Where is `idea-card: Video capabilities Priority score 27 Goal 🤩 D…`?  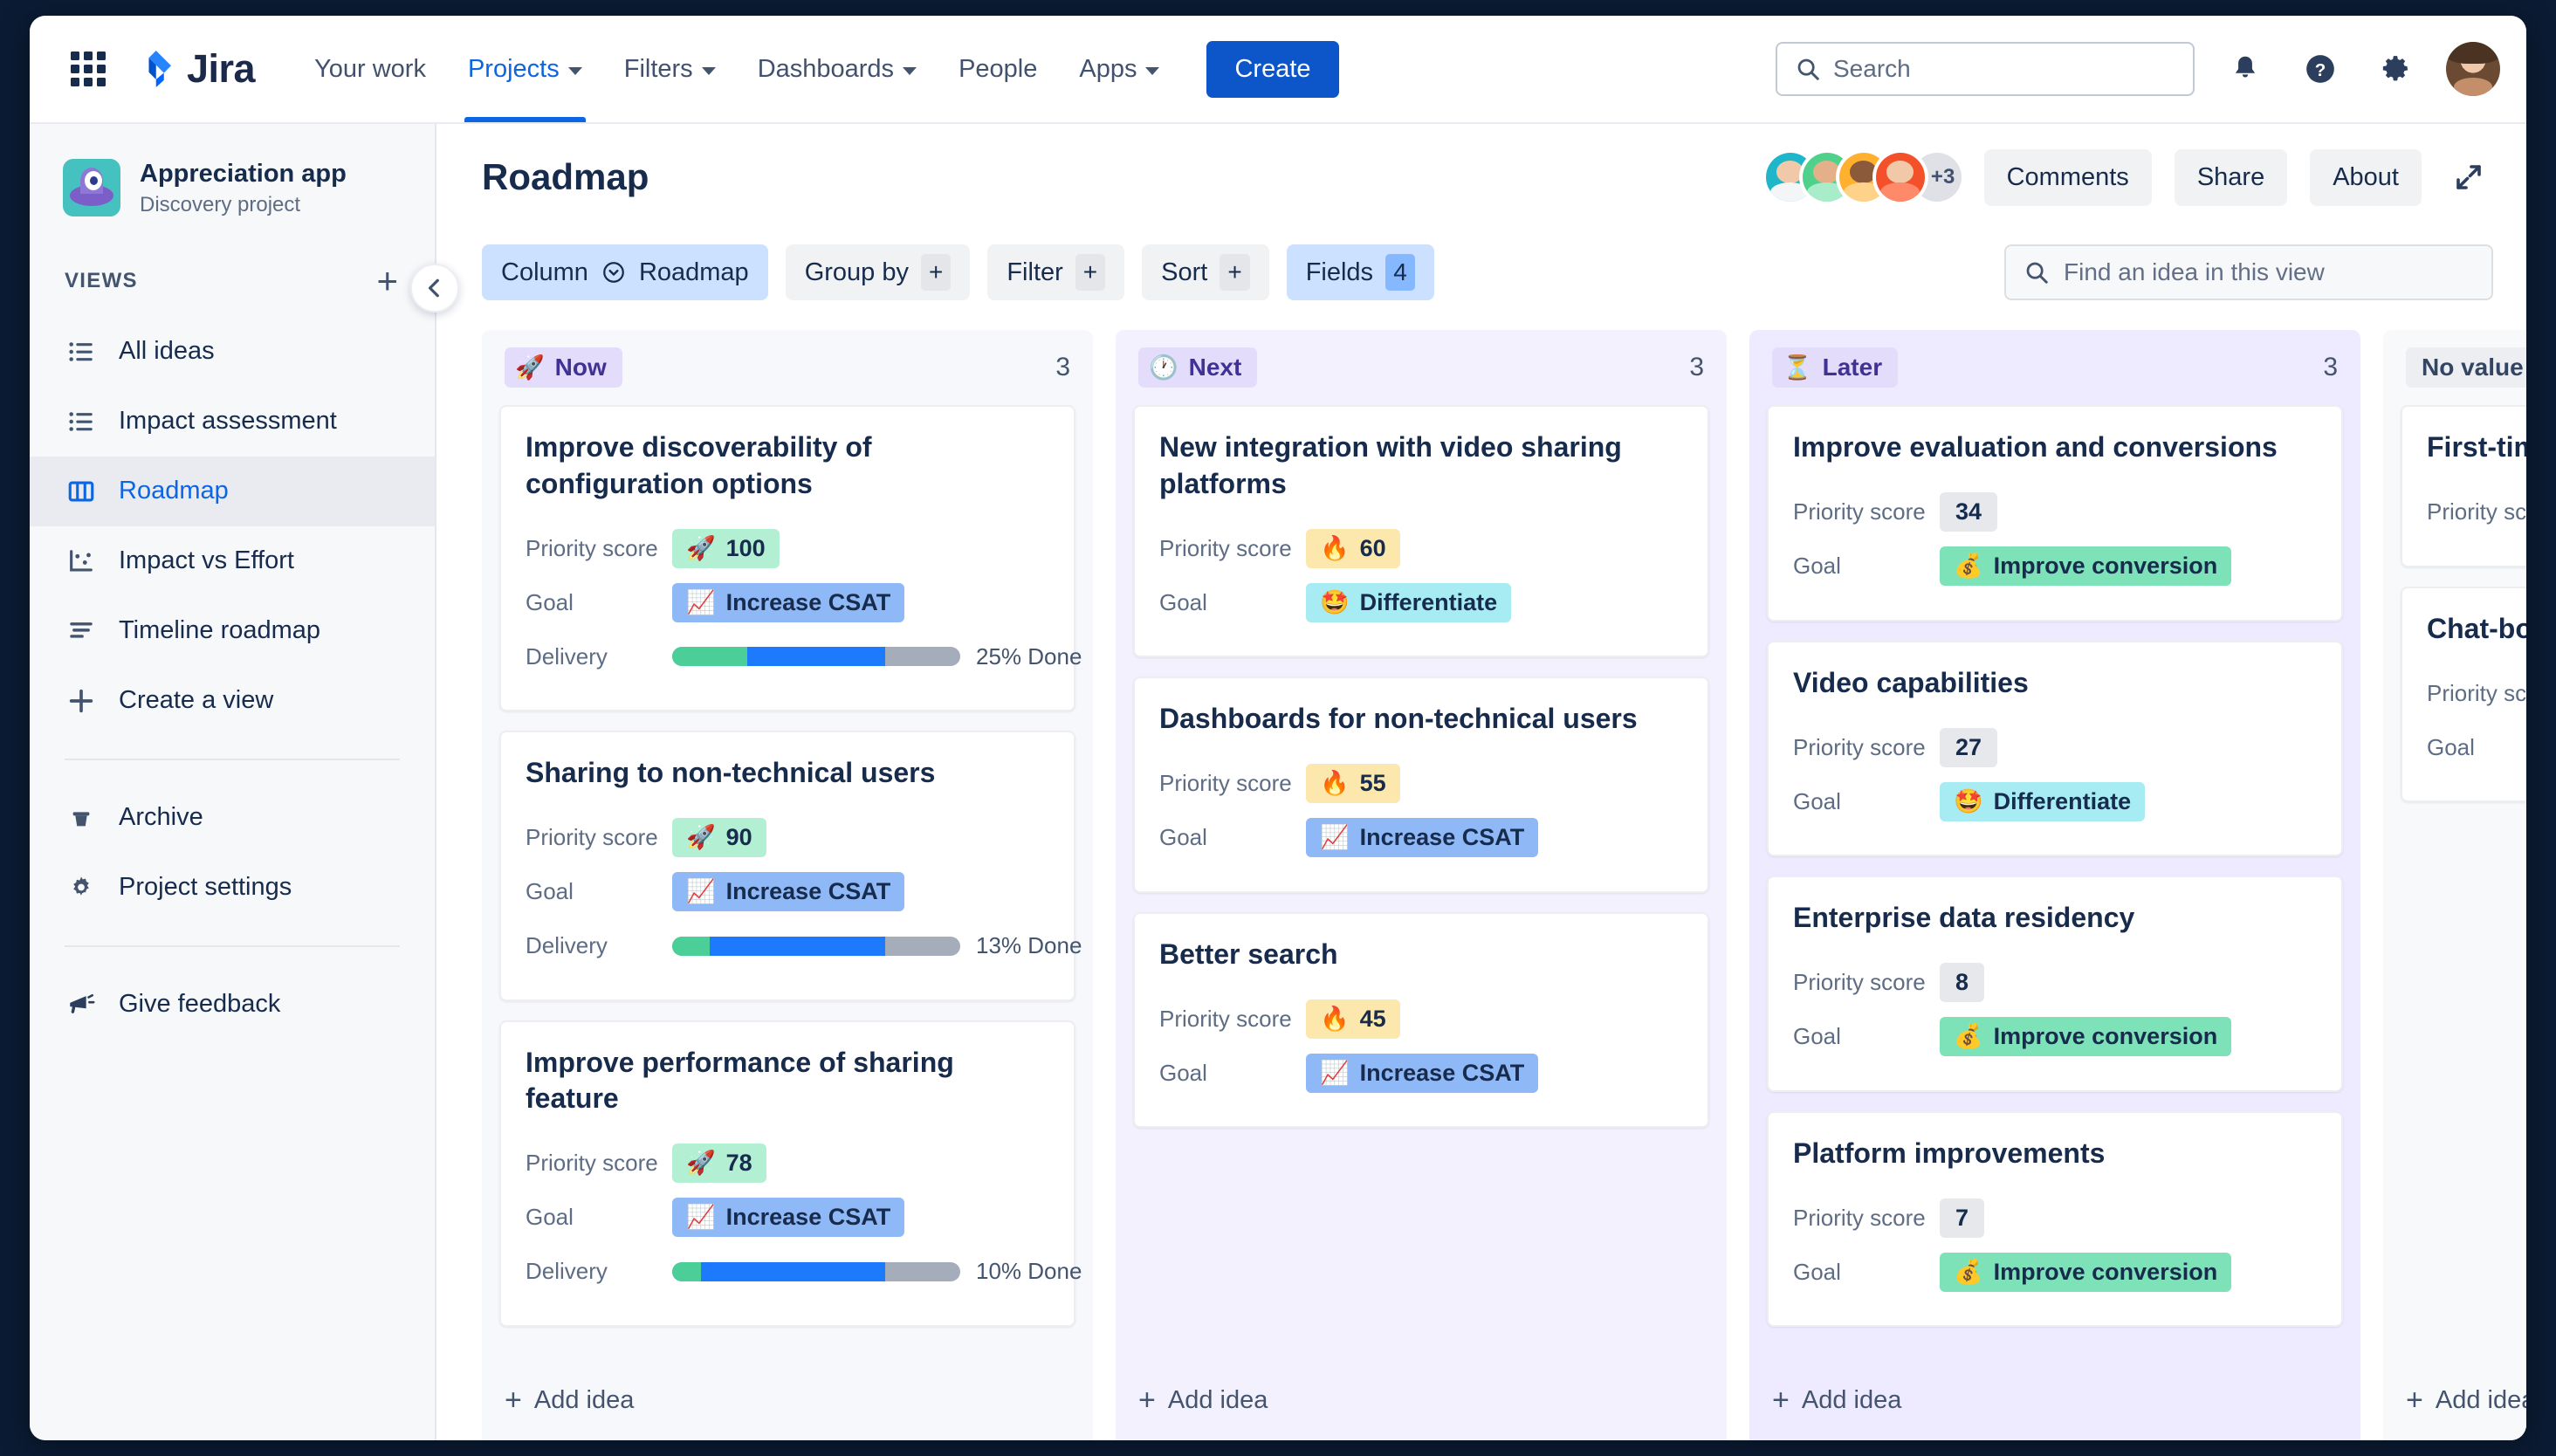
idea-card: Video capabilities Priority score 27 Goal 🤩 D… is located at coordinates (2055, 748).